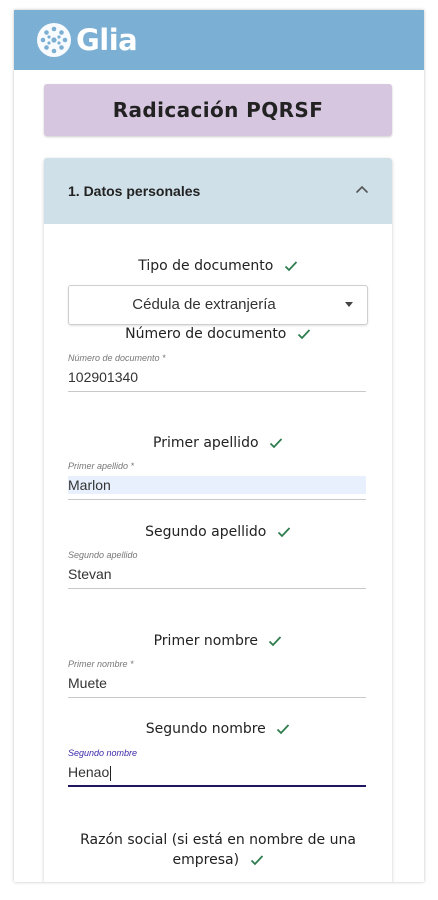 The width and height of the screenshot is (438, 900). What do you see at coordinates (205, 641) in the screenshot?
I see `primer-nombre-label: Primer nombre` at bounding box center [205, 641].